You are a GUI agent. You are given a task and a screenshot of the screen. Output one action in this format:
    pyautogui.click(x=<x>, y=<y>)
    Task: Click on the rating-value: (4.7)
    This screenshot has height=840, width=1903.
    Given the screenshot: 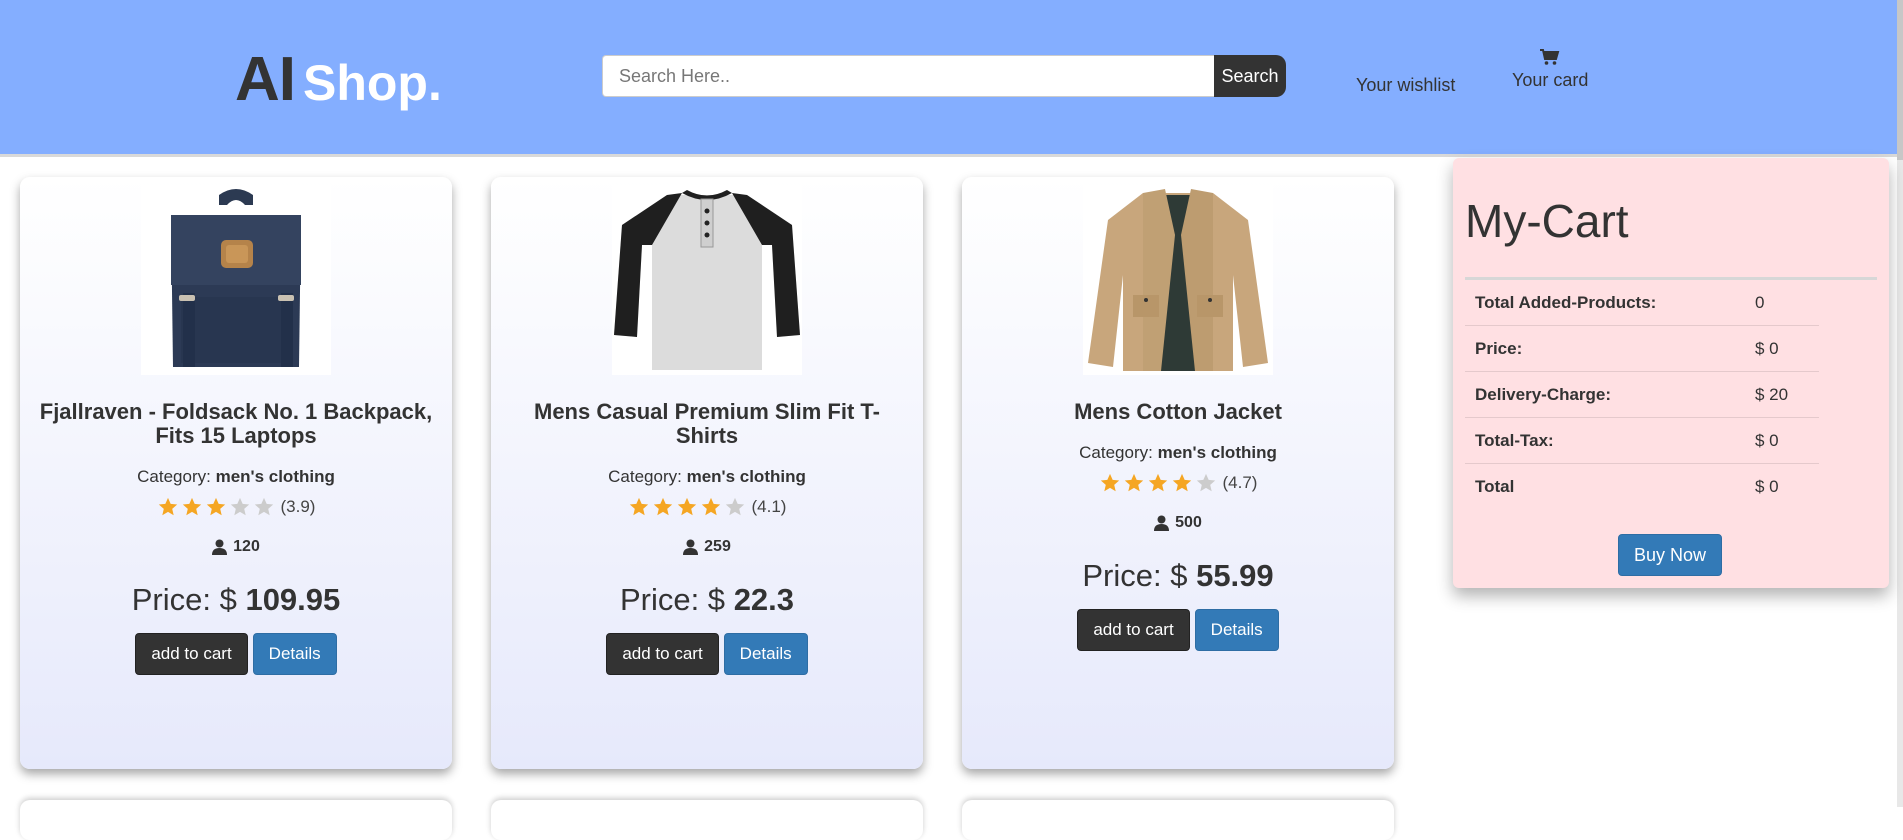 What is the action you would take?
    pyautogui.click(x=1240, y=482)
    